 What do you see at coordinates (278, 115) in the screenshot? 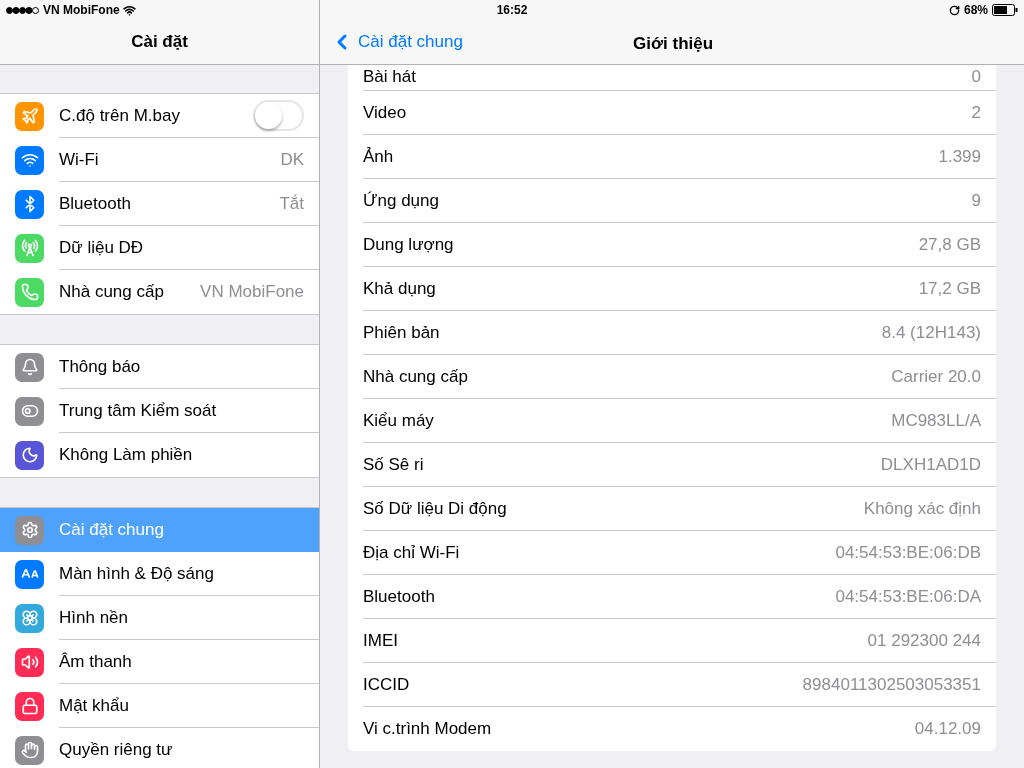
I see `toggle-switch` at bounding box center [278, 115].